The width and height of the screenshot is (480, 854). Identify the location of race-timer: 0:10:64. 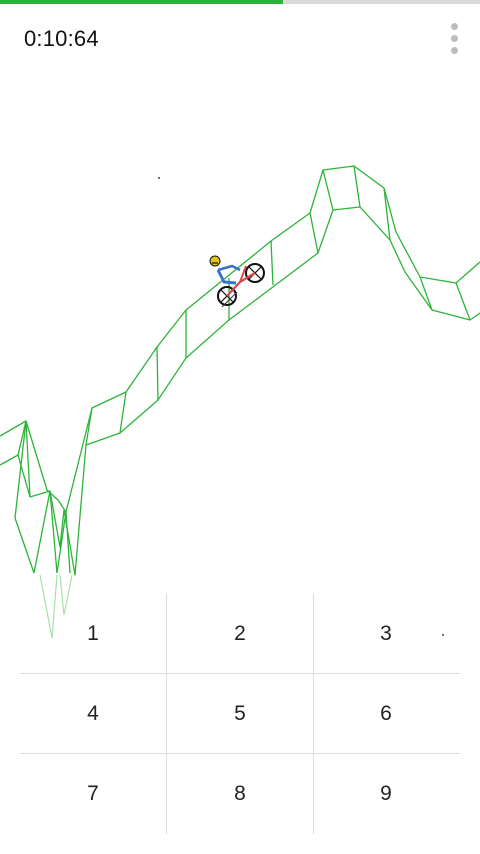
(61, 38).